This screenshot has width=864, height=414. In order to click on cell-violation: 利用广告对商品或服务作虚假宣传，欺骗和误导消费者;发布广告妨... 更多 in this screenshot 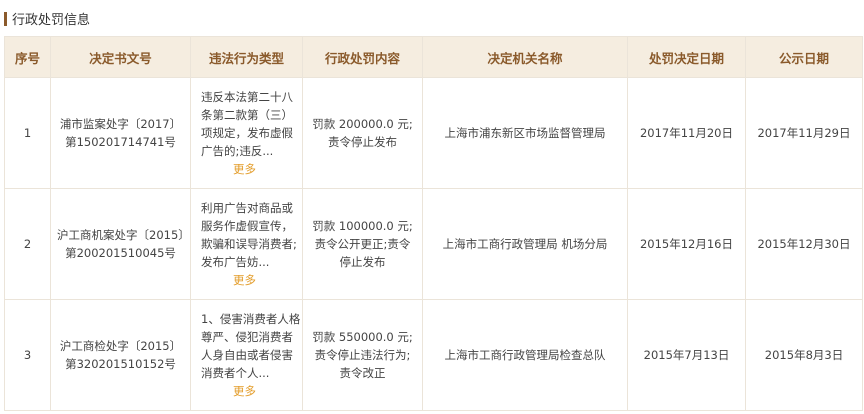, I will do `click(246, 244)`.